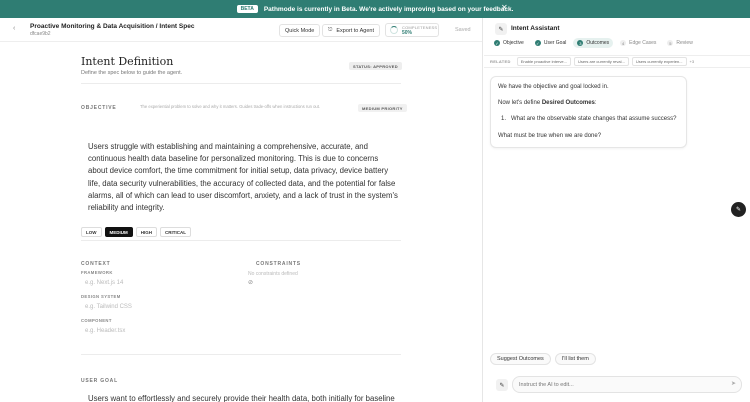 The image size is (750, 402). What do you see at coordinates (375, 66) in the screenshot?
I see `status-badge: STATUS: APPROVED` at bounding box center [375, 66].